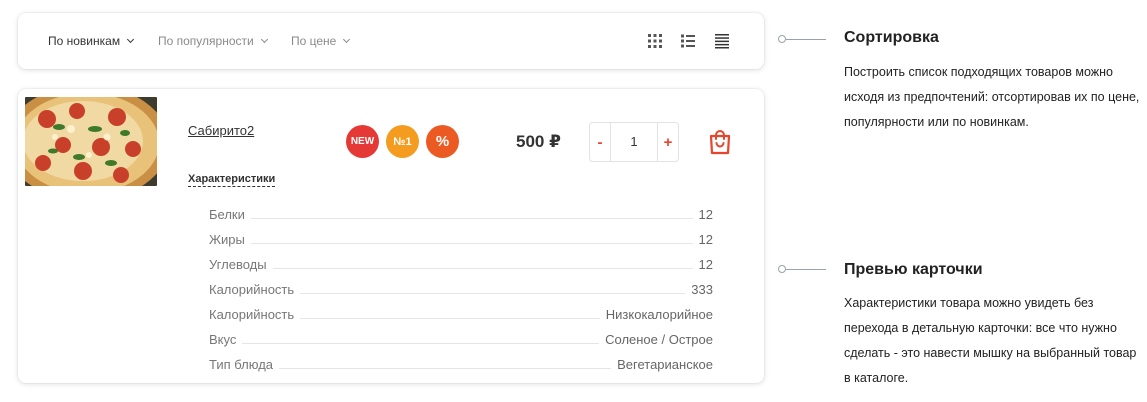 This screenshot has width=1147, height=402. I want to click on spec-row: Калорийность Низкокалорийное, so click(461, 309).